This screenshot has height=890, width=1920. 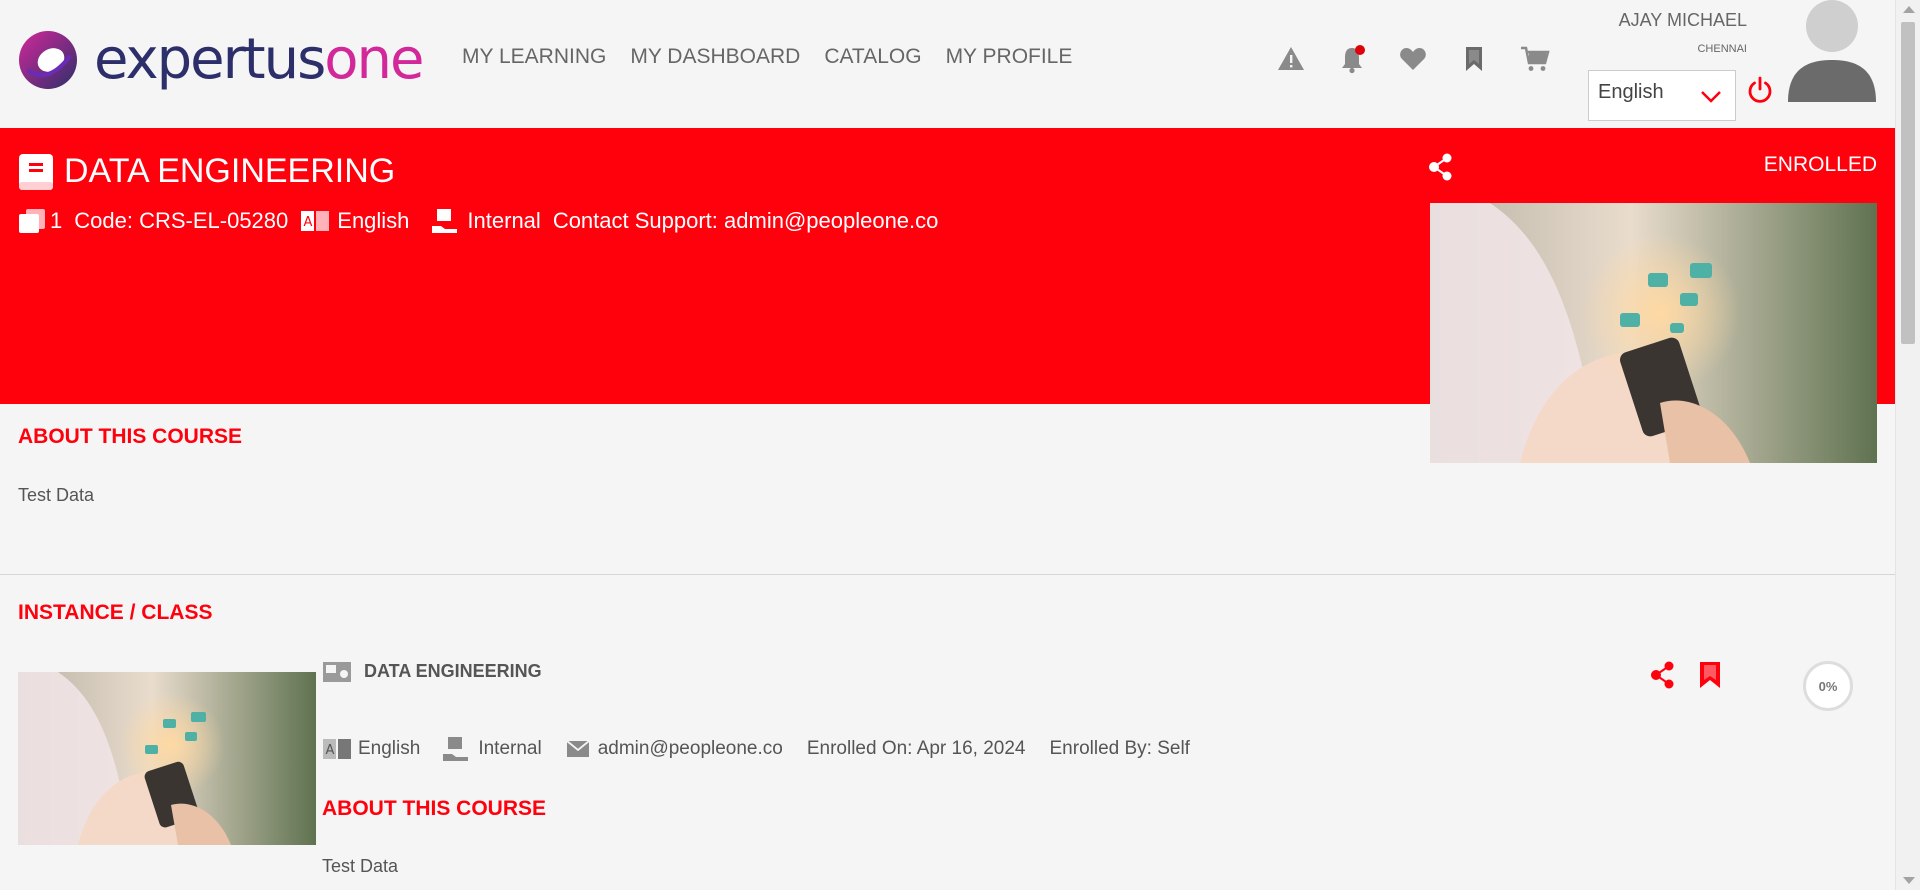 What do you see at coordinates (230, 171) in the screenshot?
I see `course-title: DATA ENGINEERING` at bounding box center [230, 171].